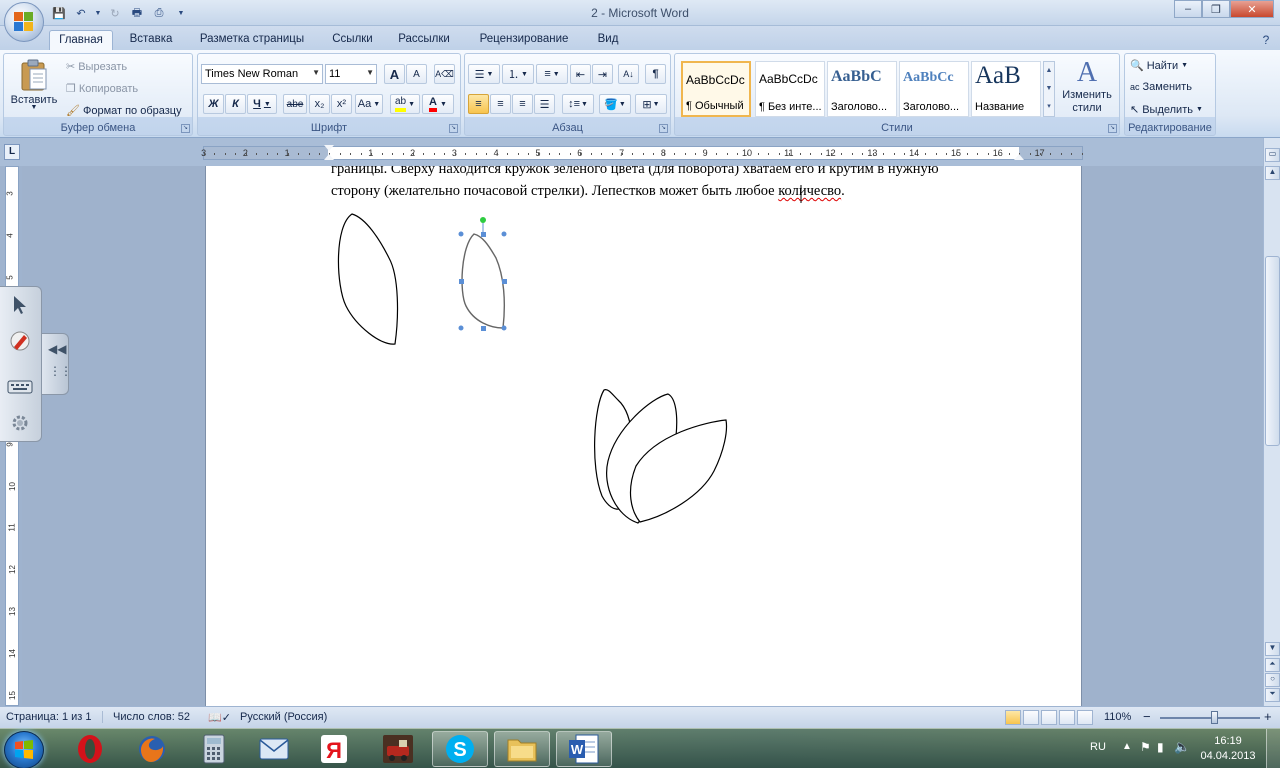  I want to click on superscript-button: x², so click(341, 104).